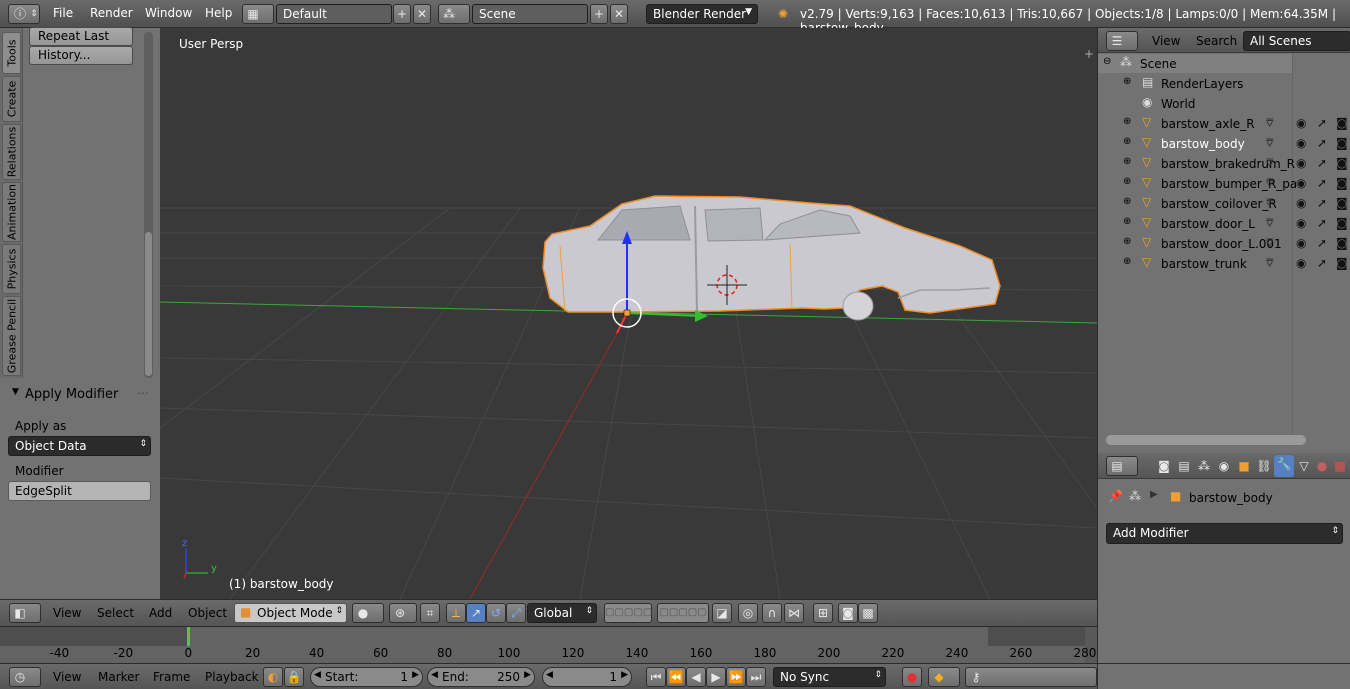  Describe the element at coordinates (628, 613) in the screenshot. I see `layers-block-1: ▢▢▢▢▢` at that location.